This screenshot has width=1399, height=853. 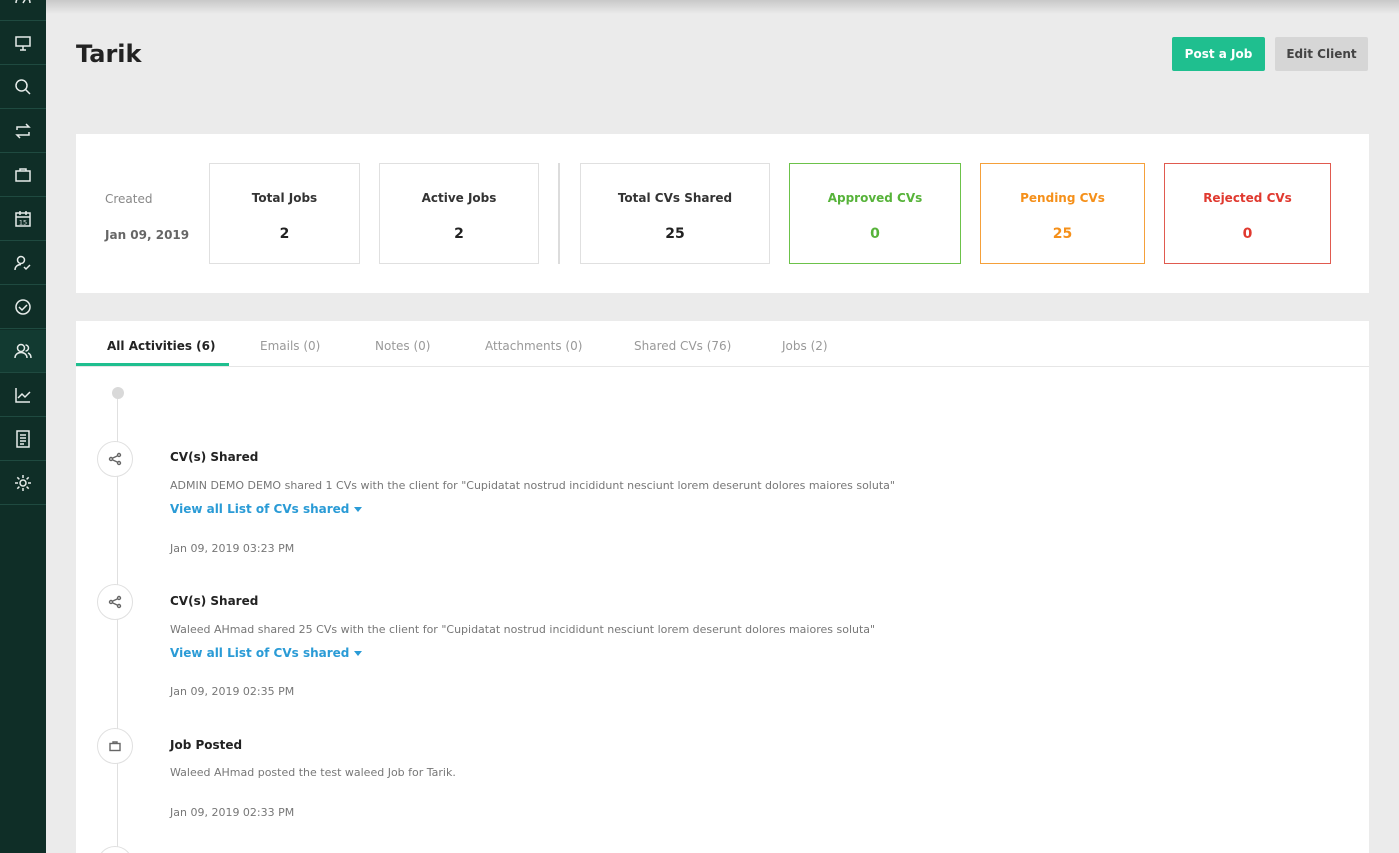 I want to click on active-jobs-value: 2, so click(x=459, y=234).